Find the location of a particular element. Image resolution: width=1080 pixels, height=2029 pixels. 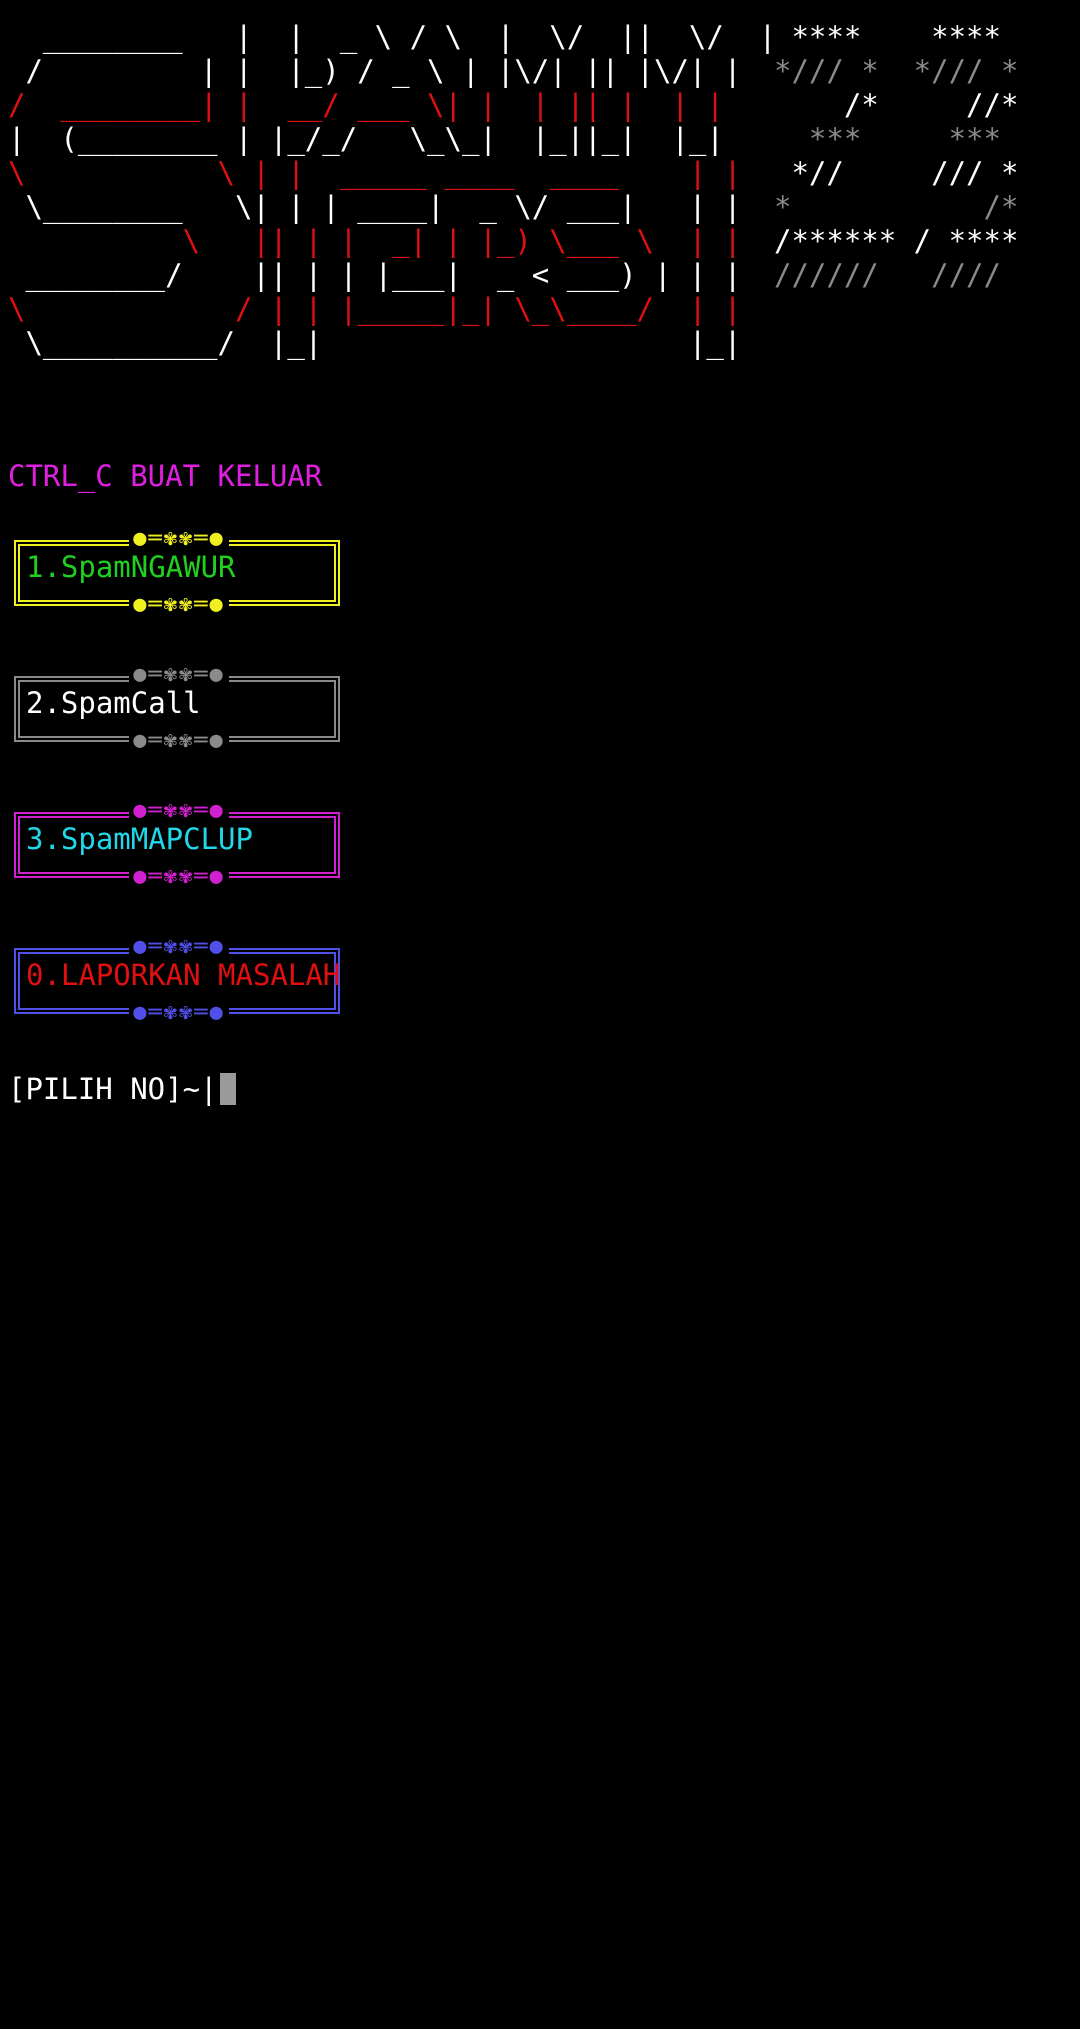

input-prompt: [PILIH NO]~| is located at coordinates (122, 1089).